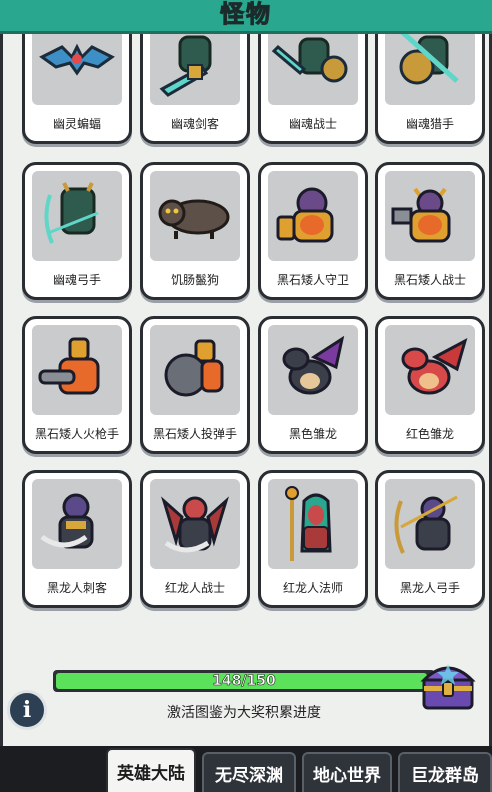  I want to click on monster-card: 红龙人法师, so click(313, 539).